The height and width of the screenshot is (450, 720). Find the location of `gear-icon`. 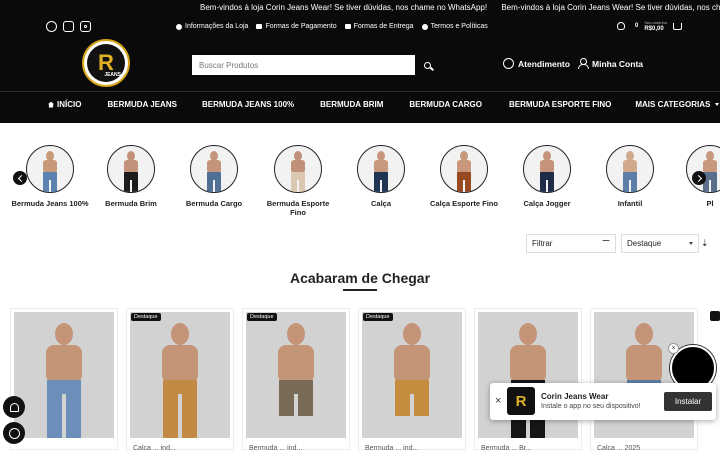

gear-icon is located at coordinates (424, 26).